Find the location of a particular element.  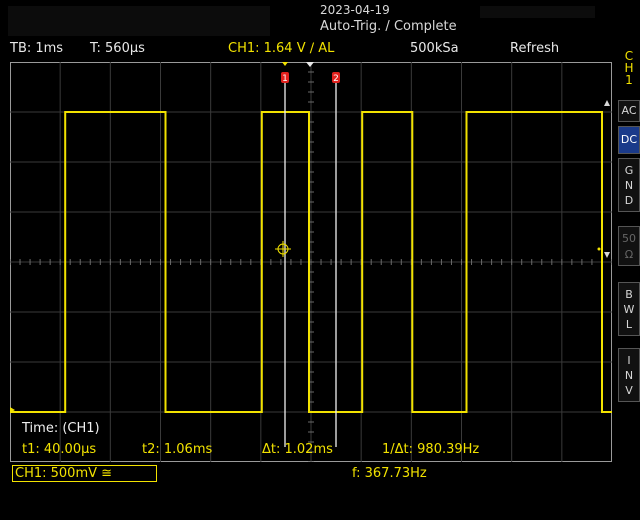

timebase-label: TB: 1ms is located at coordinates (36, 48).